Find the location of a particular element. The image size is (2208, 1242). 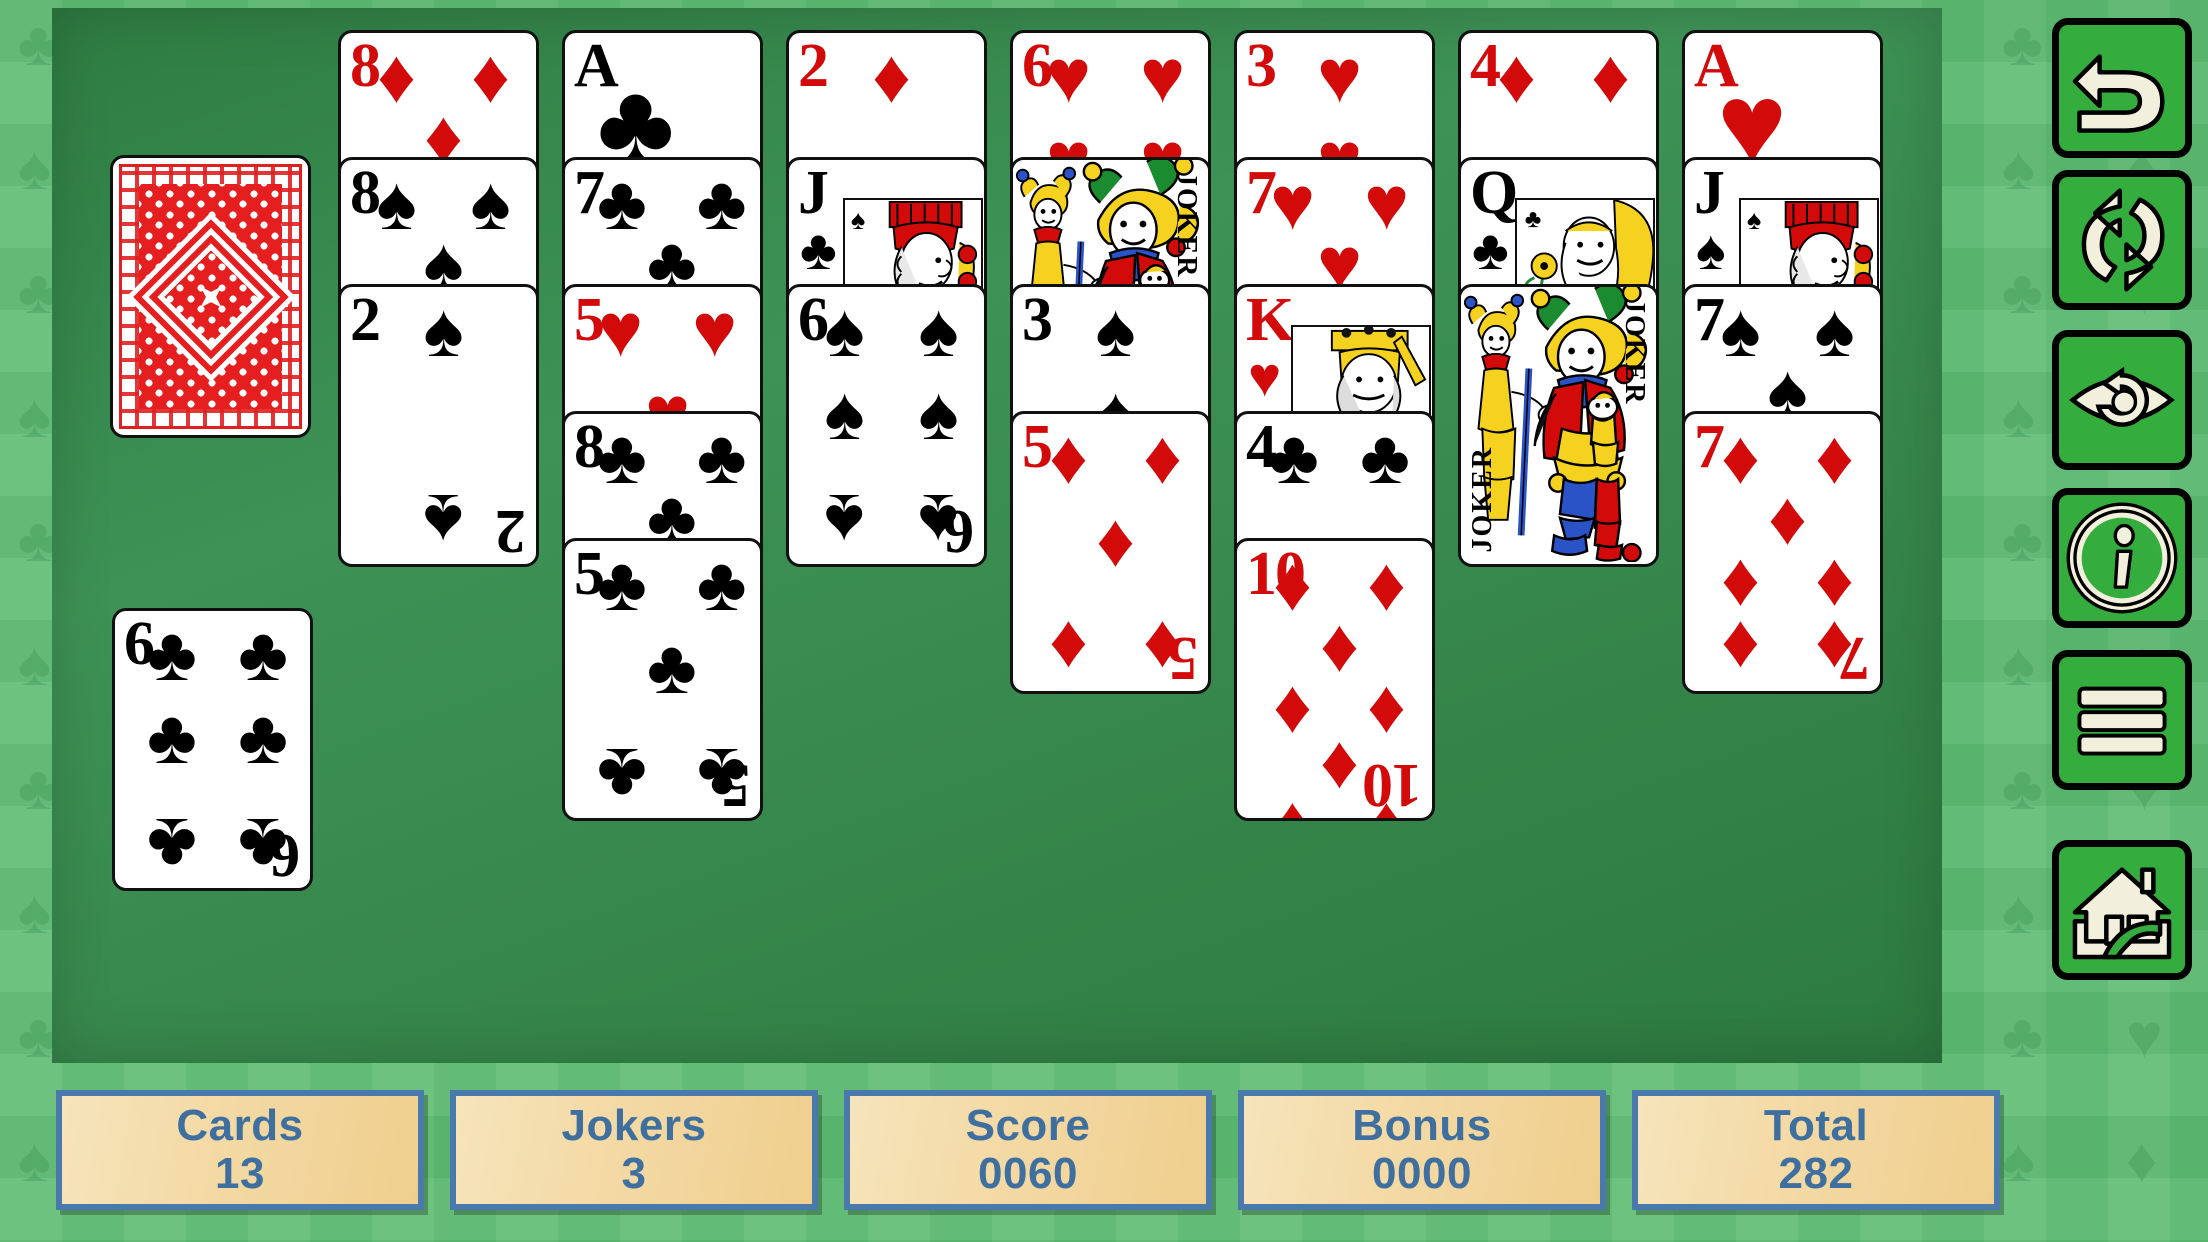

home-button is located at coordinates (2122, 910).